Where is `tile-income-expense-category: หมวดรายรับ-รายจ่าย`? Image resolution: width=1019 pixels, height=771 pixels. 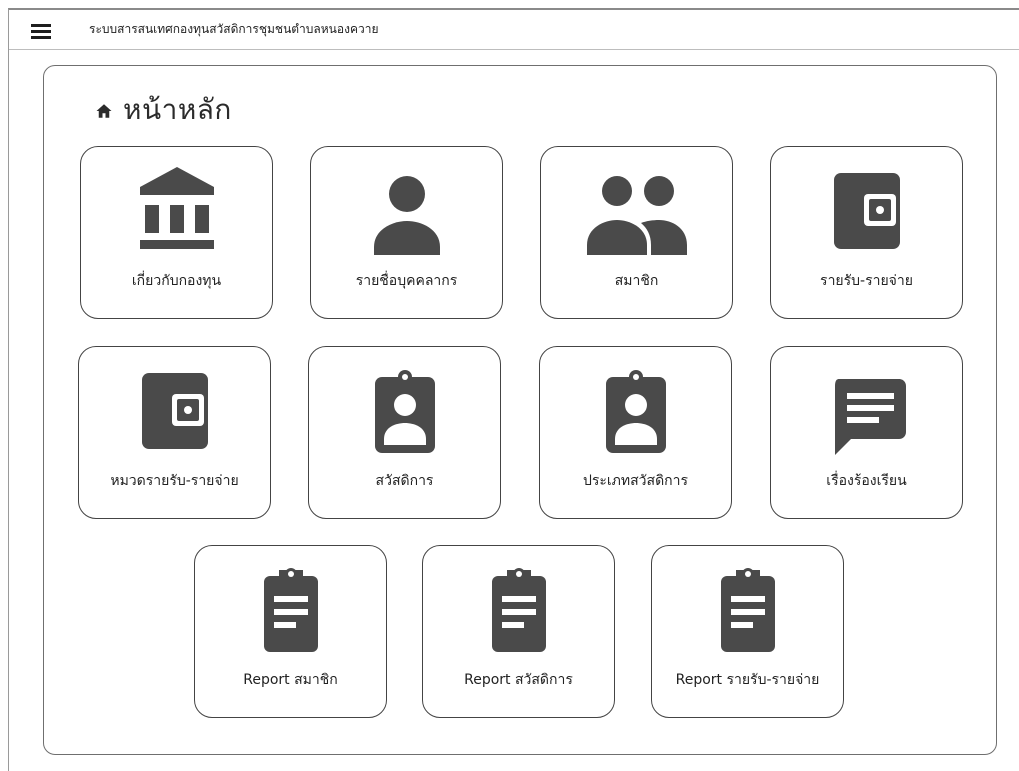
tile-income-expense-category: หมวดรายรับ-รายจ่าย is located at coordinates (174, 432).